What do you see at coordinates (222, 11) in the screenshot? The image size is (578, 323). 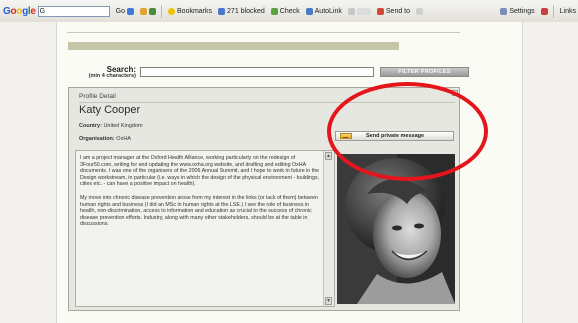 I see `popup-blocker-icon` at bounding box center [222, 11].